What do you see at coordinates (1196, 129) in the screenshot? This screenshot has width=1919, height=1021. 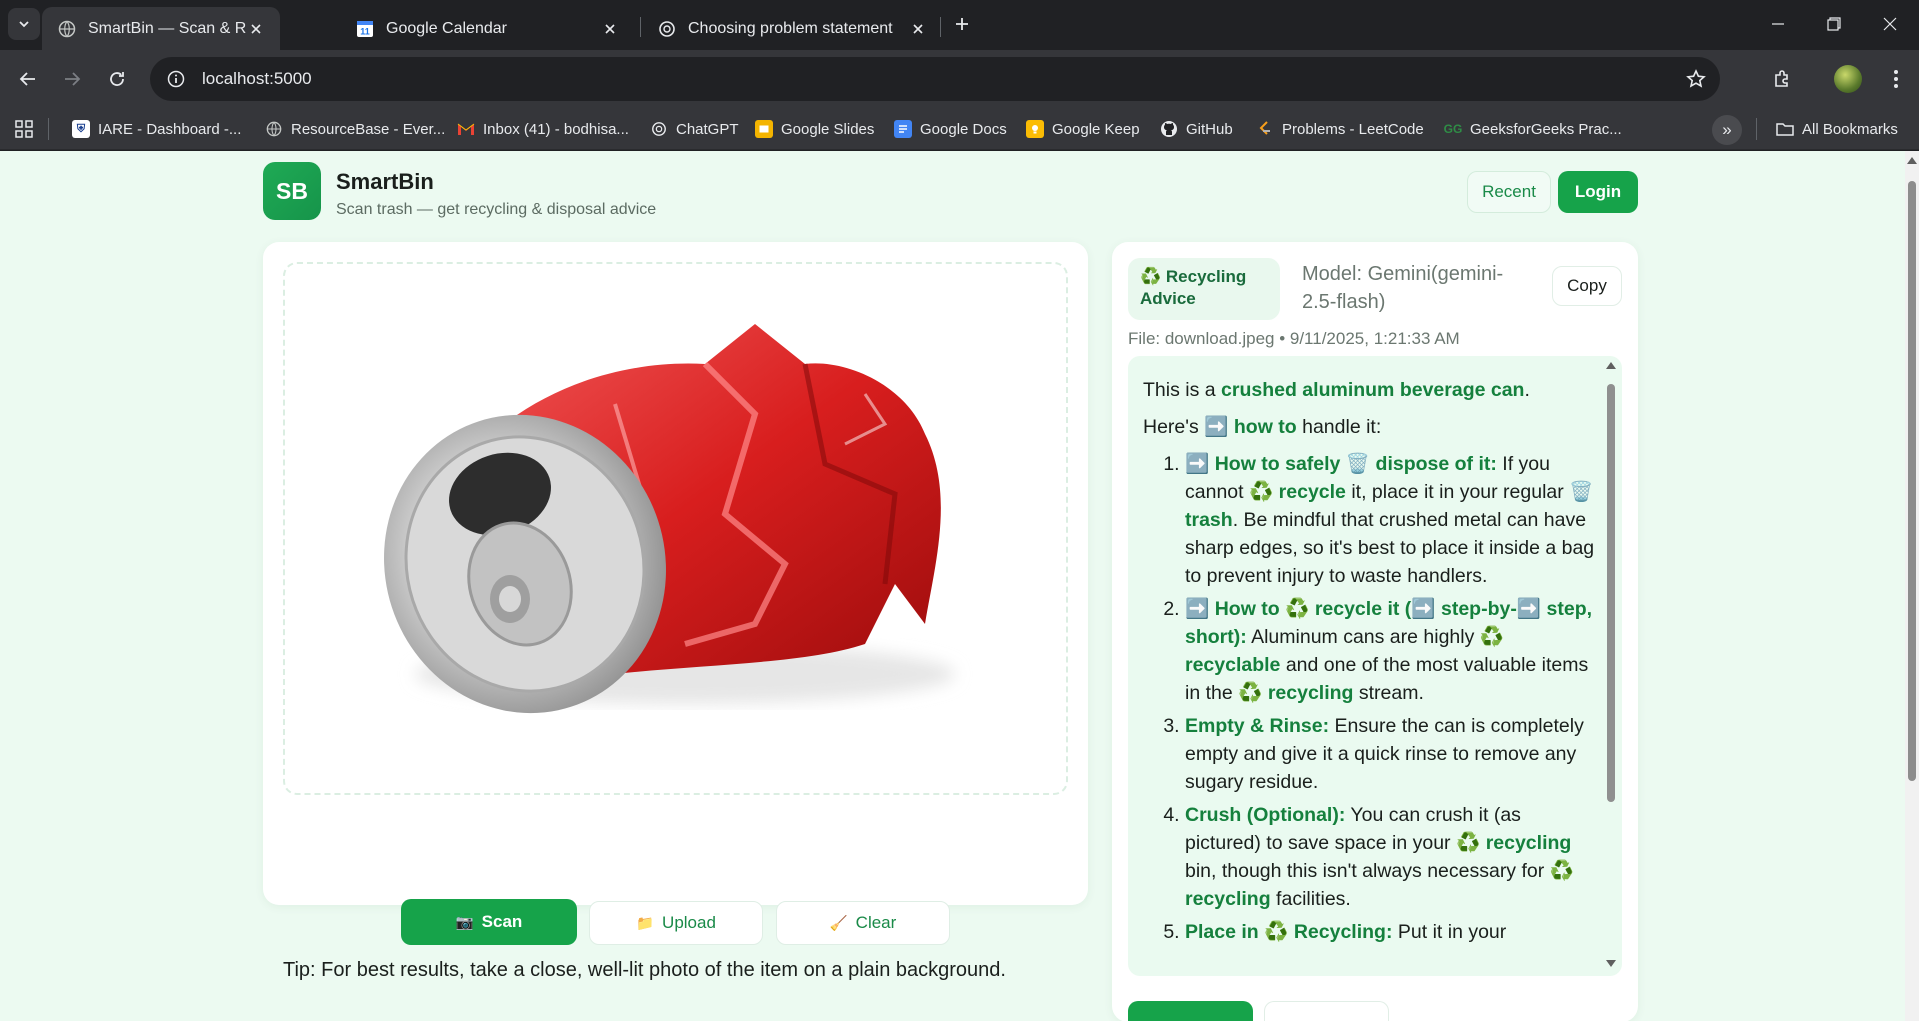 I see `bookmark-github: GitHub` at bounding box center [1196, 129].